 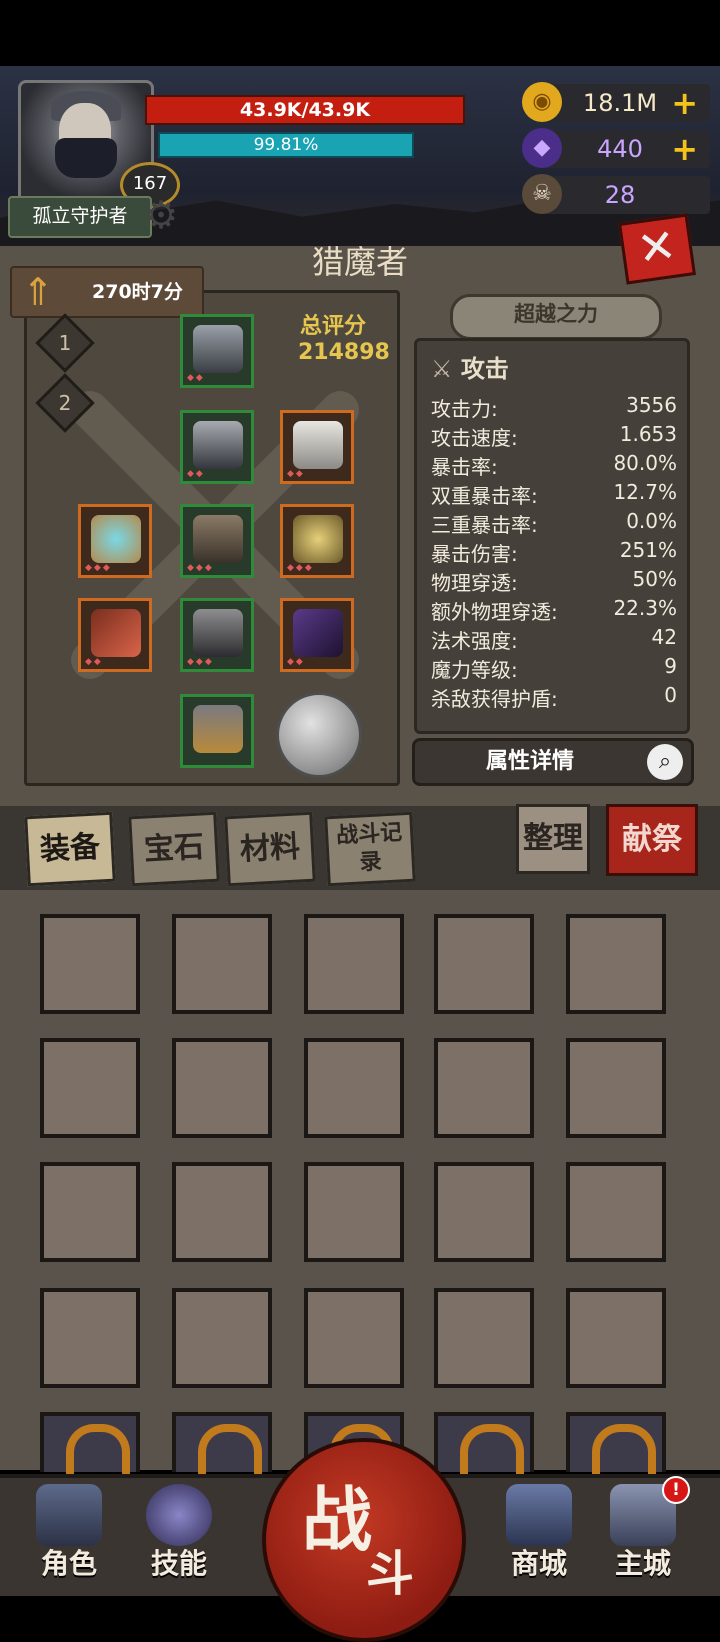 I want to click on player-title: 孤立守护者, so click(x=80, y=217).